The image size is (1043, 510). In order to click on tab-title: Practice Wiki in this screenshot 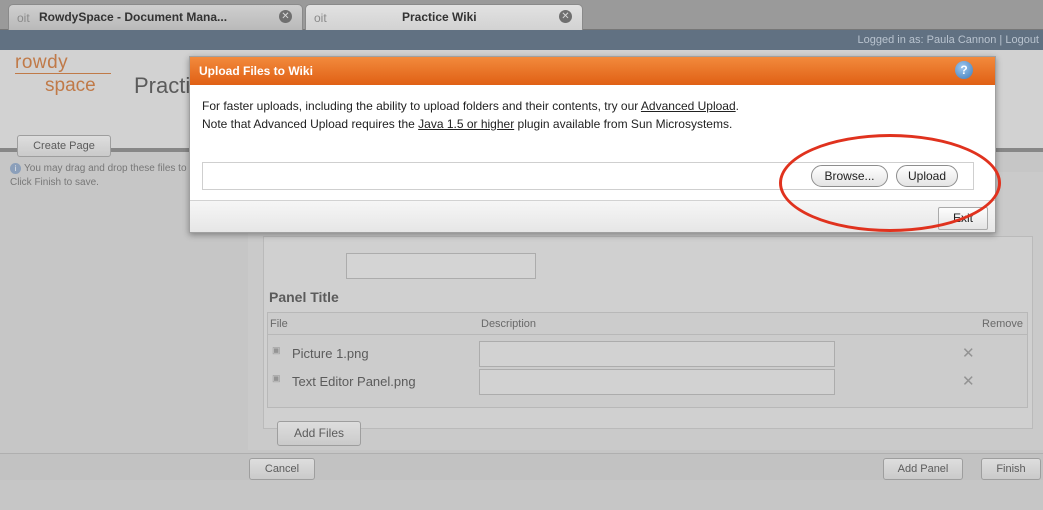, I will do `click(439, 17)`.